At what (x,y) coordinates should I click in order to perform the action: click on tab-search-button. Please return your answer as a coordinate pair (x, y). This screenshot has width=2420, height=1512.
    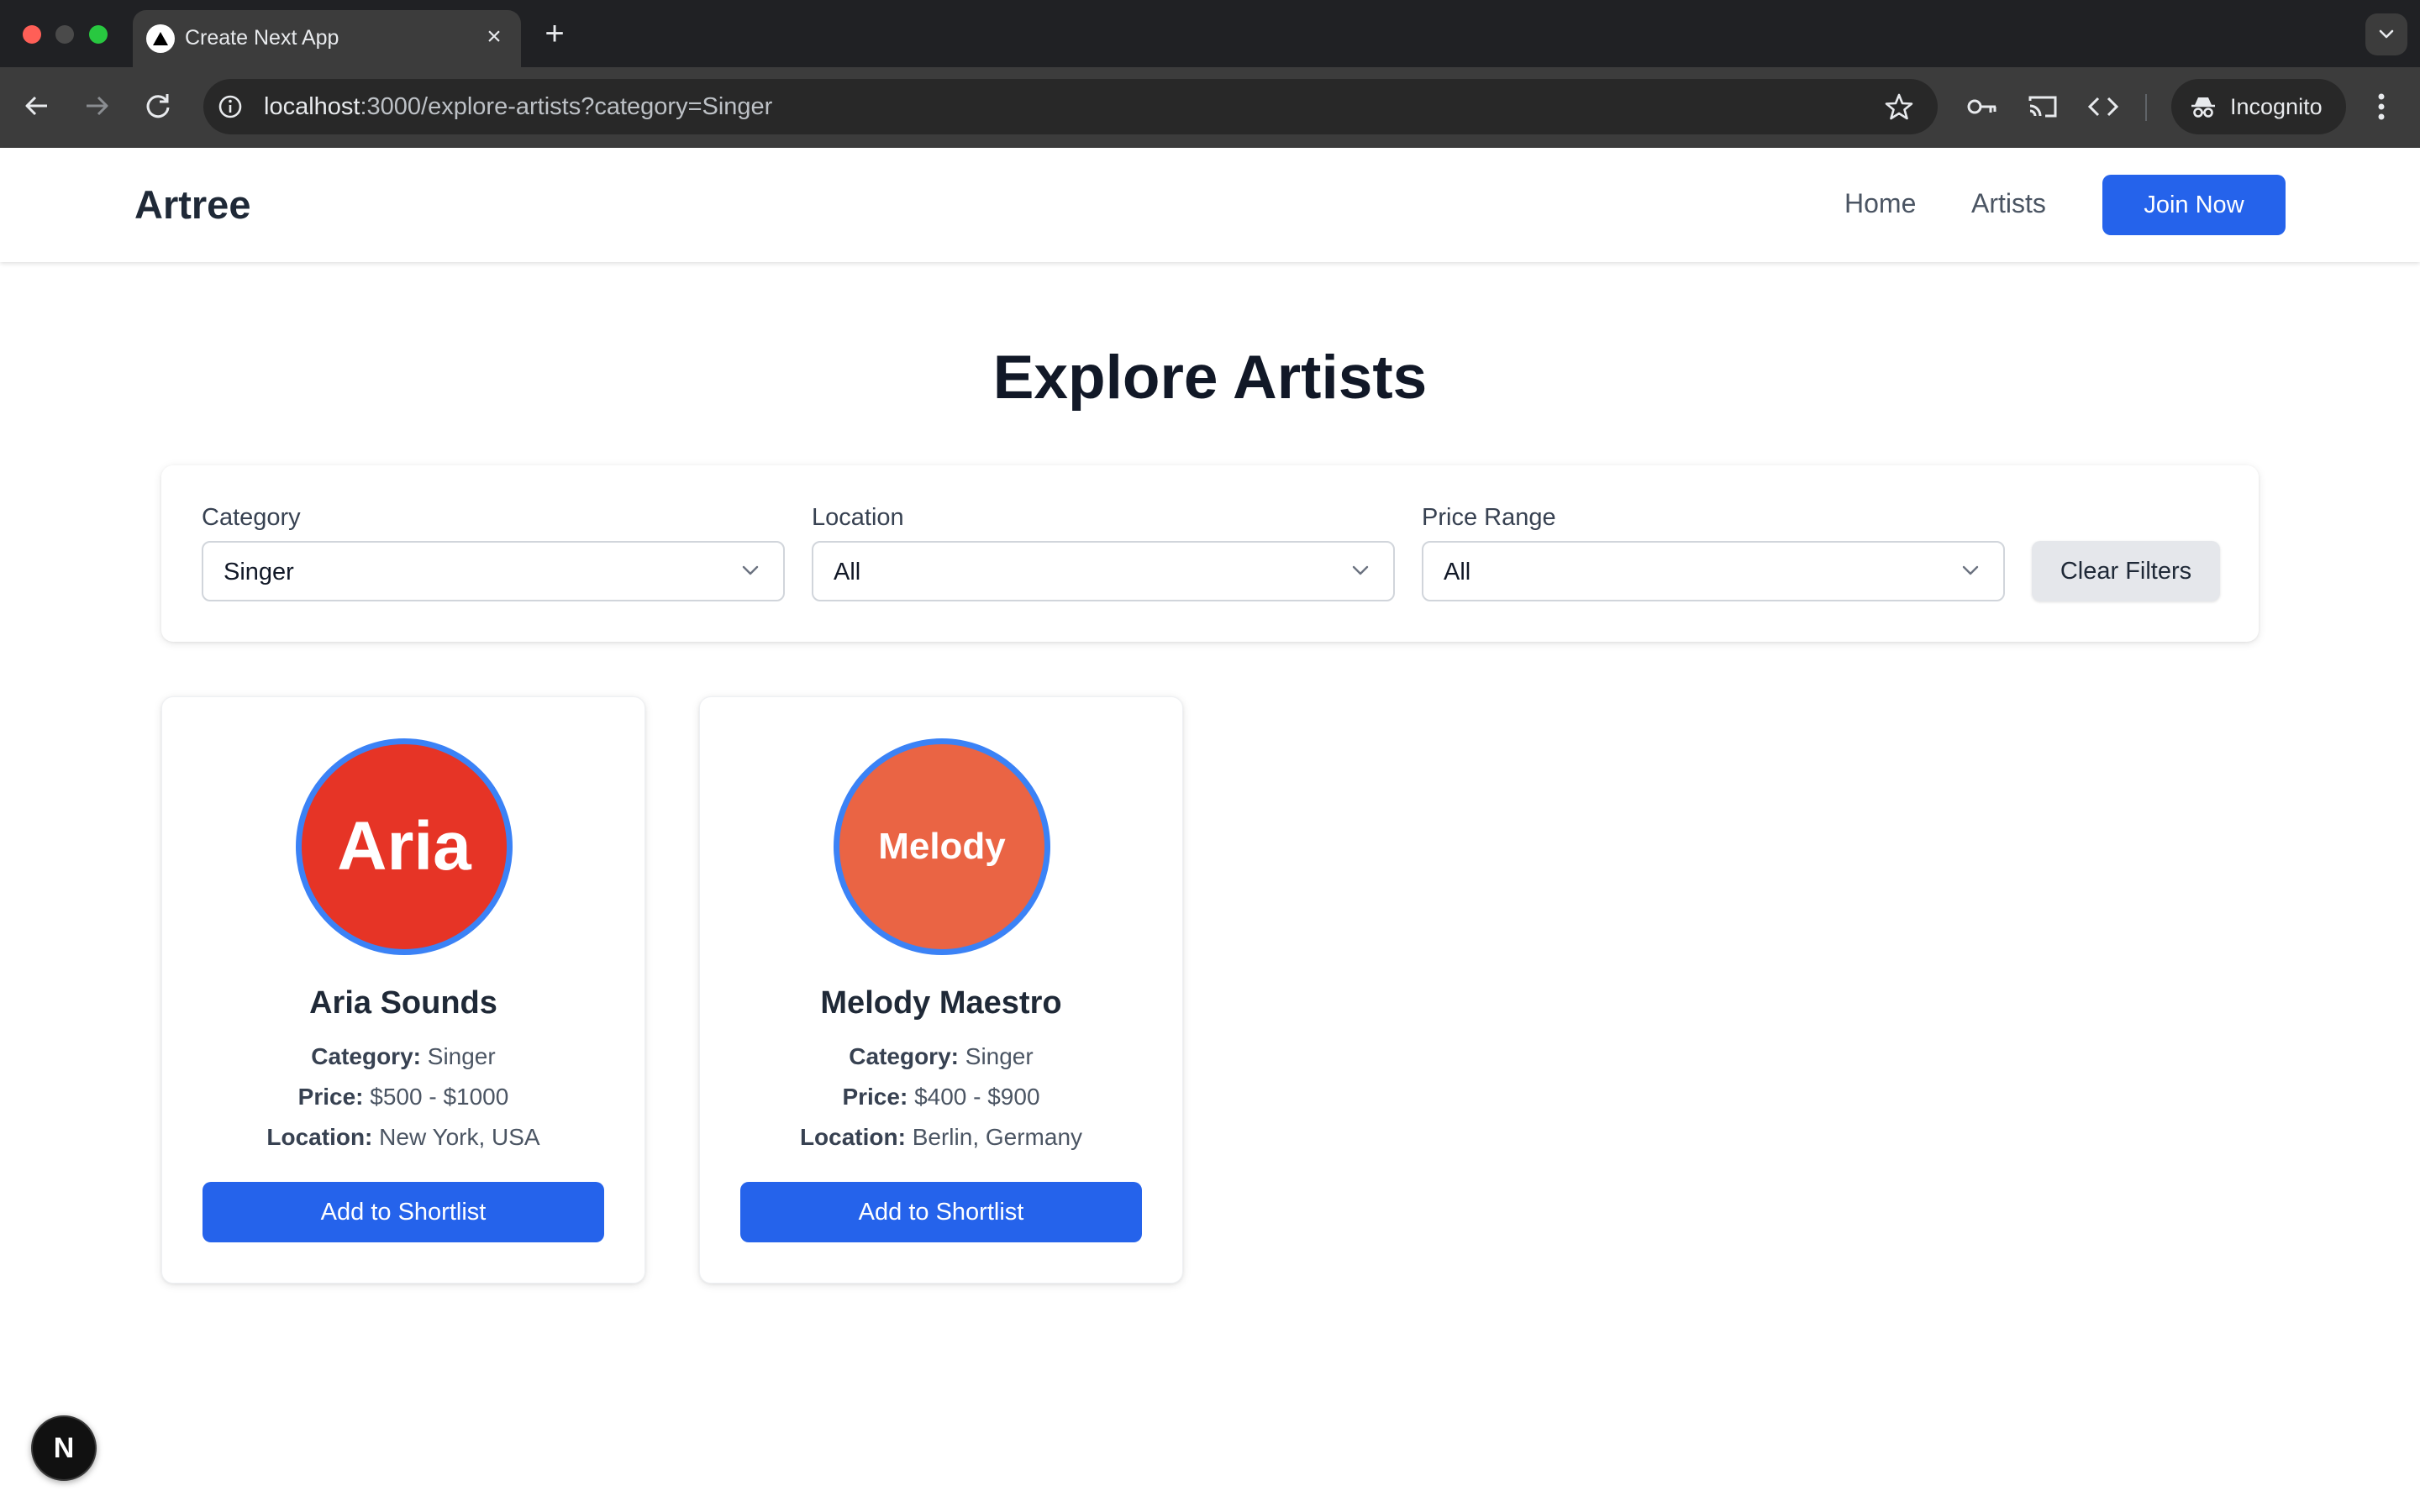
    Looking at the image, I should click on (2386, 34).